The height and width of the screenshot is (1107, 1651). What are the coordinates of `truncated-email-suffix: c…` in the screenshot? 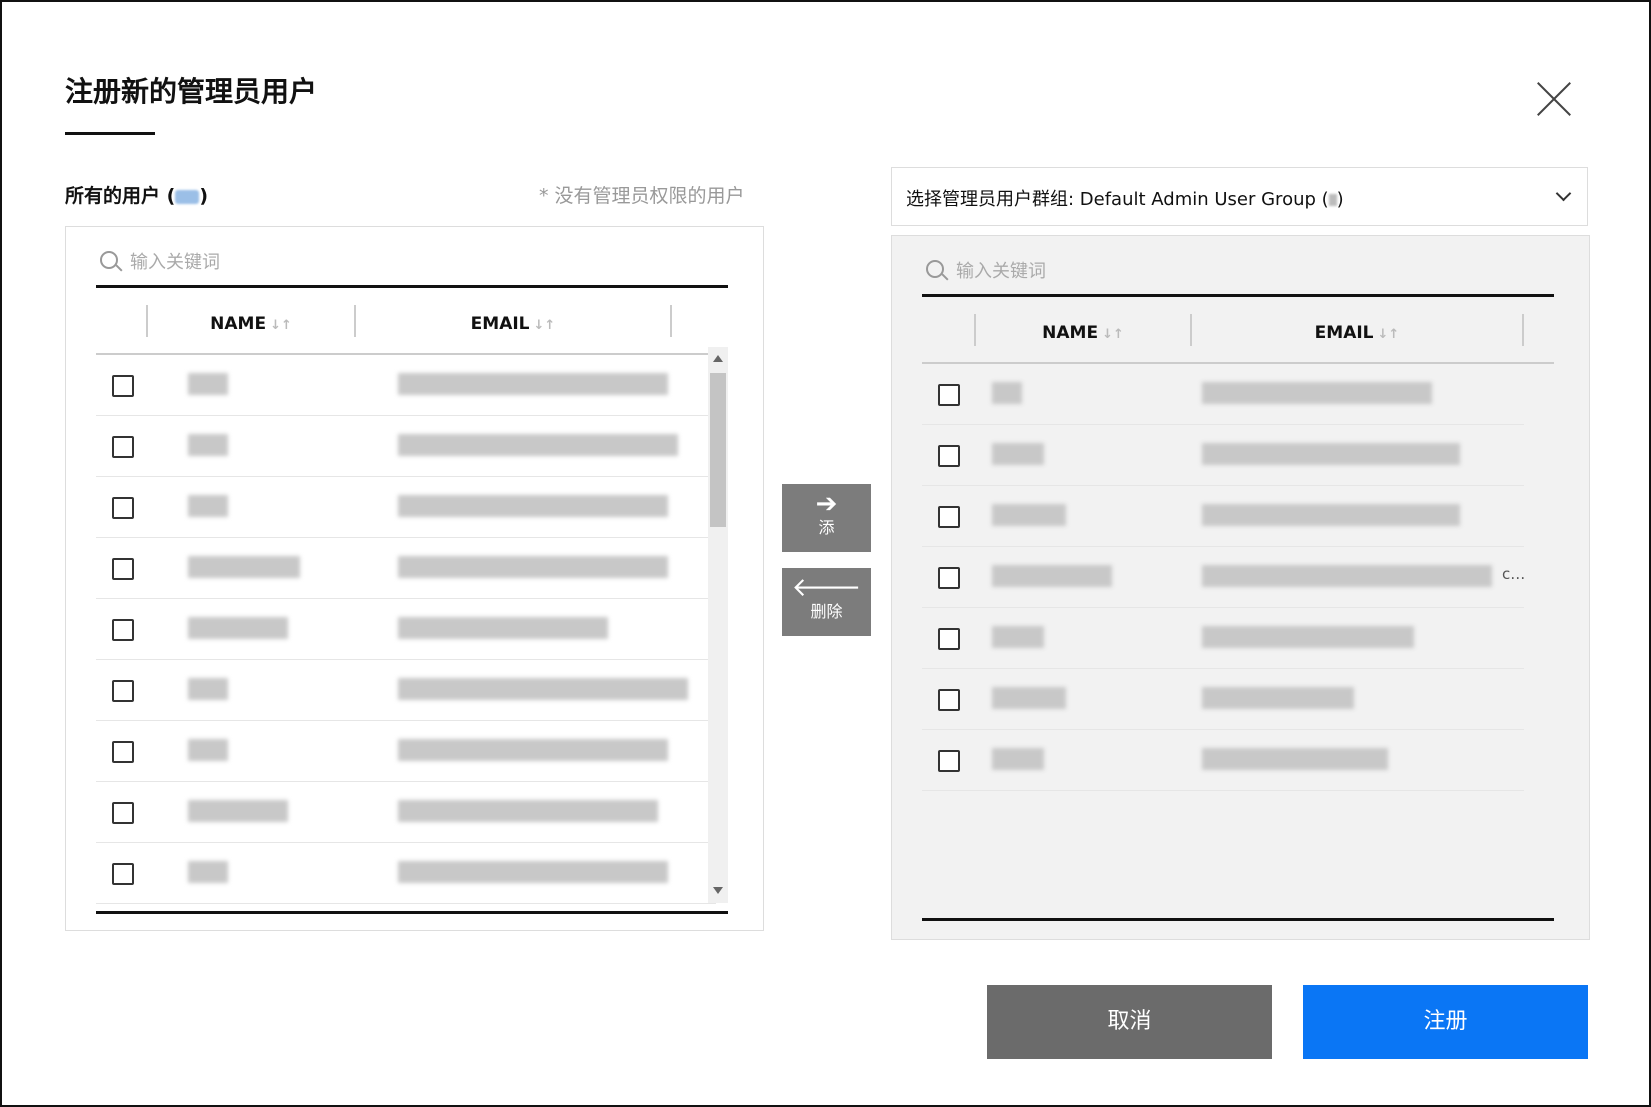 It's located at (1513, 574).